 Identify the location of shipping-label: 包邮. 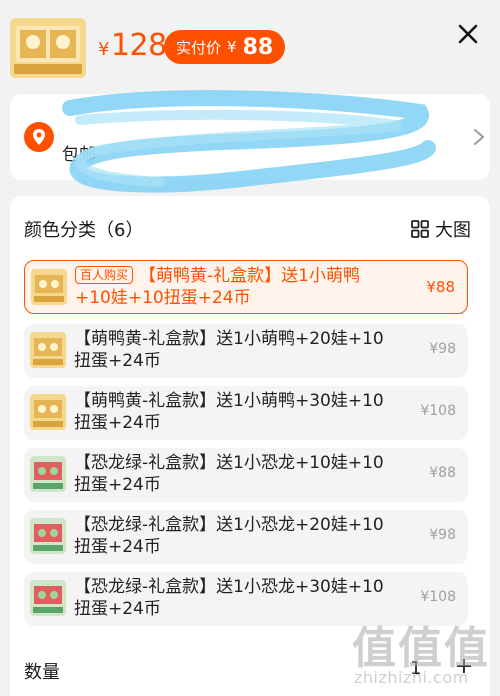
(79, 155).